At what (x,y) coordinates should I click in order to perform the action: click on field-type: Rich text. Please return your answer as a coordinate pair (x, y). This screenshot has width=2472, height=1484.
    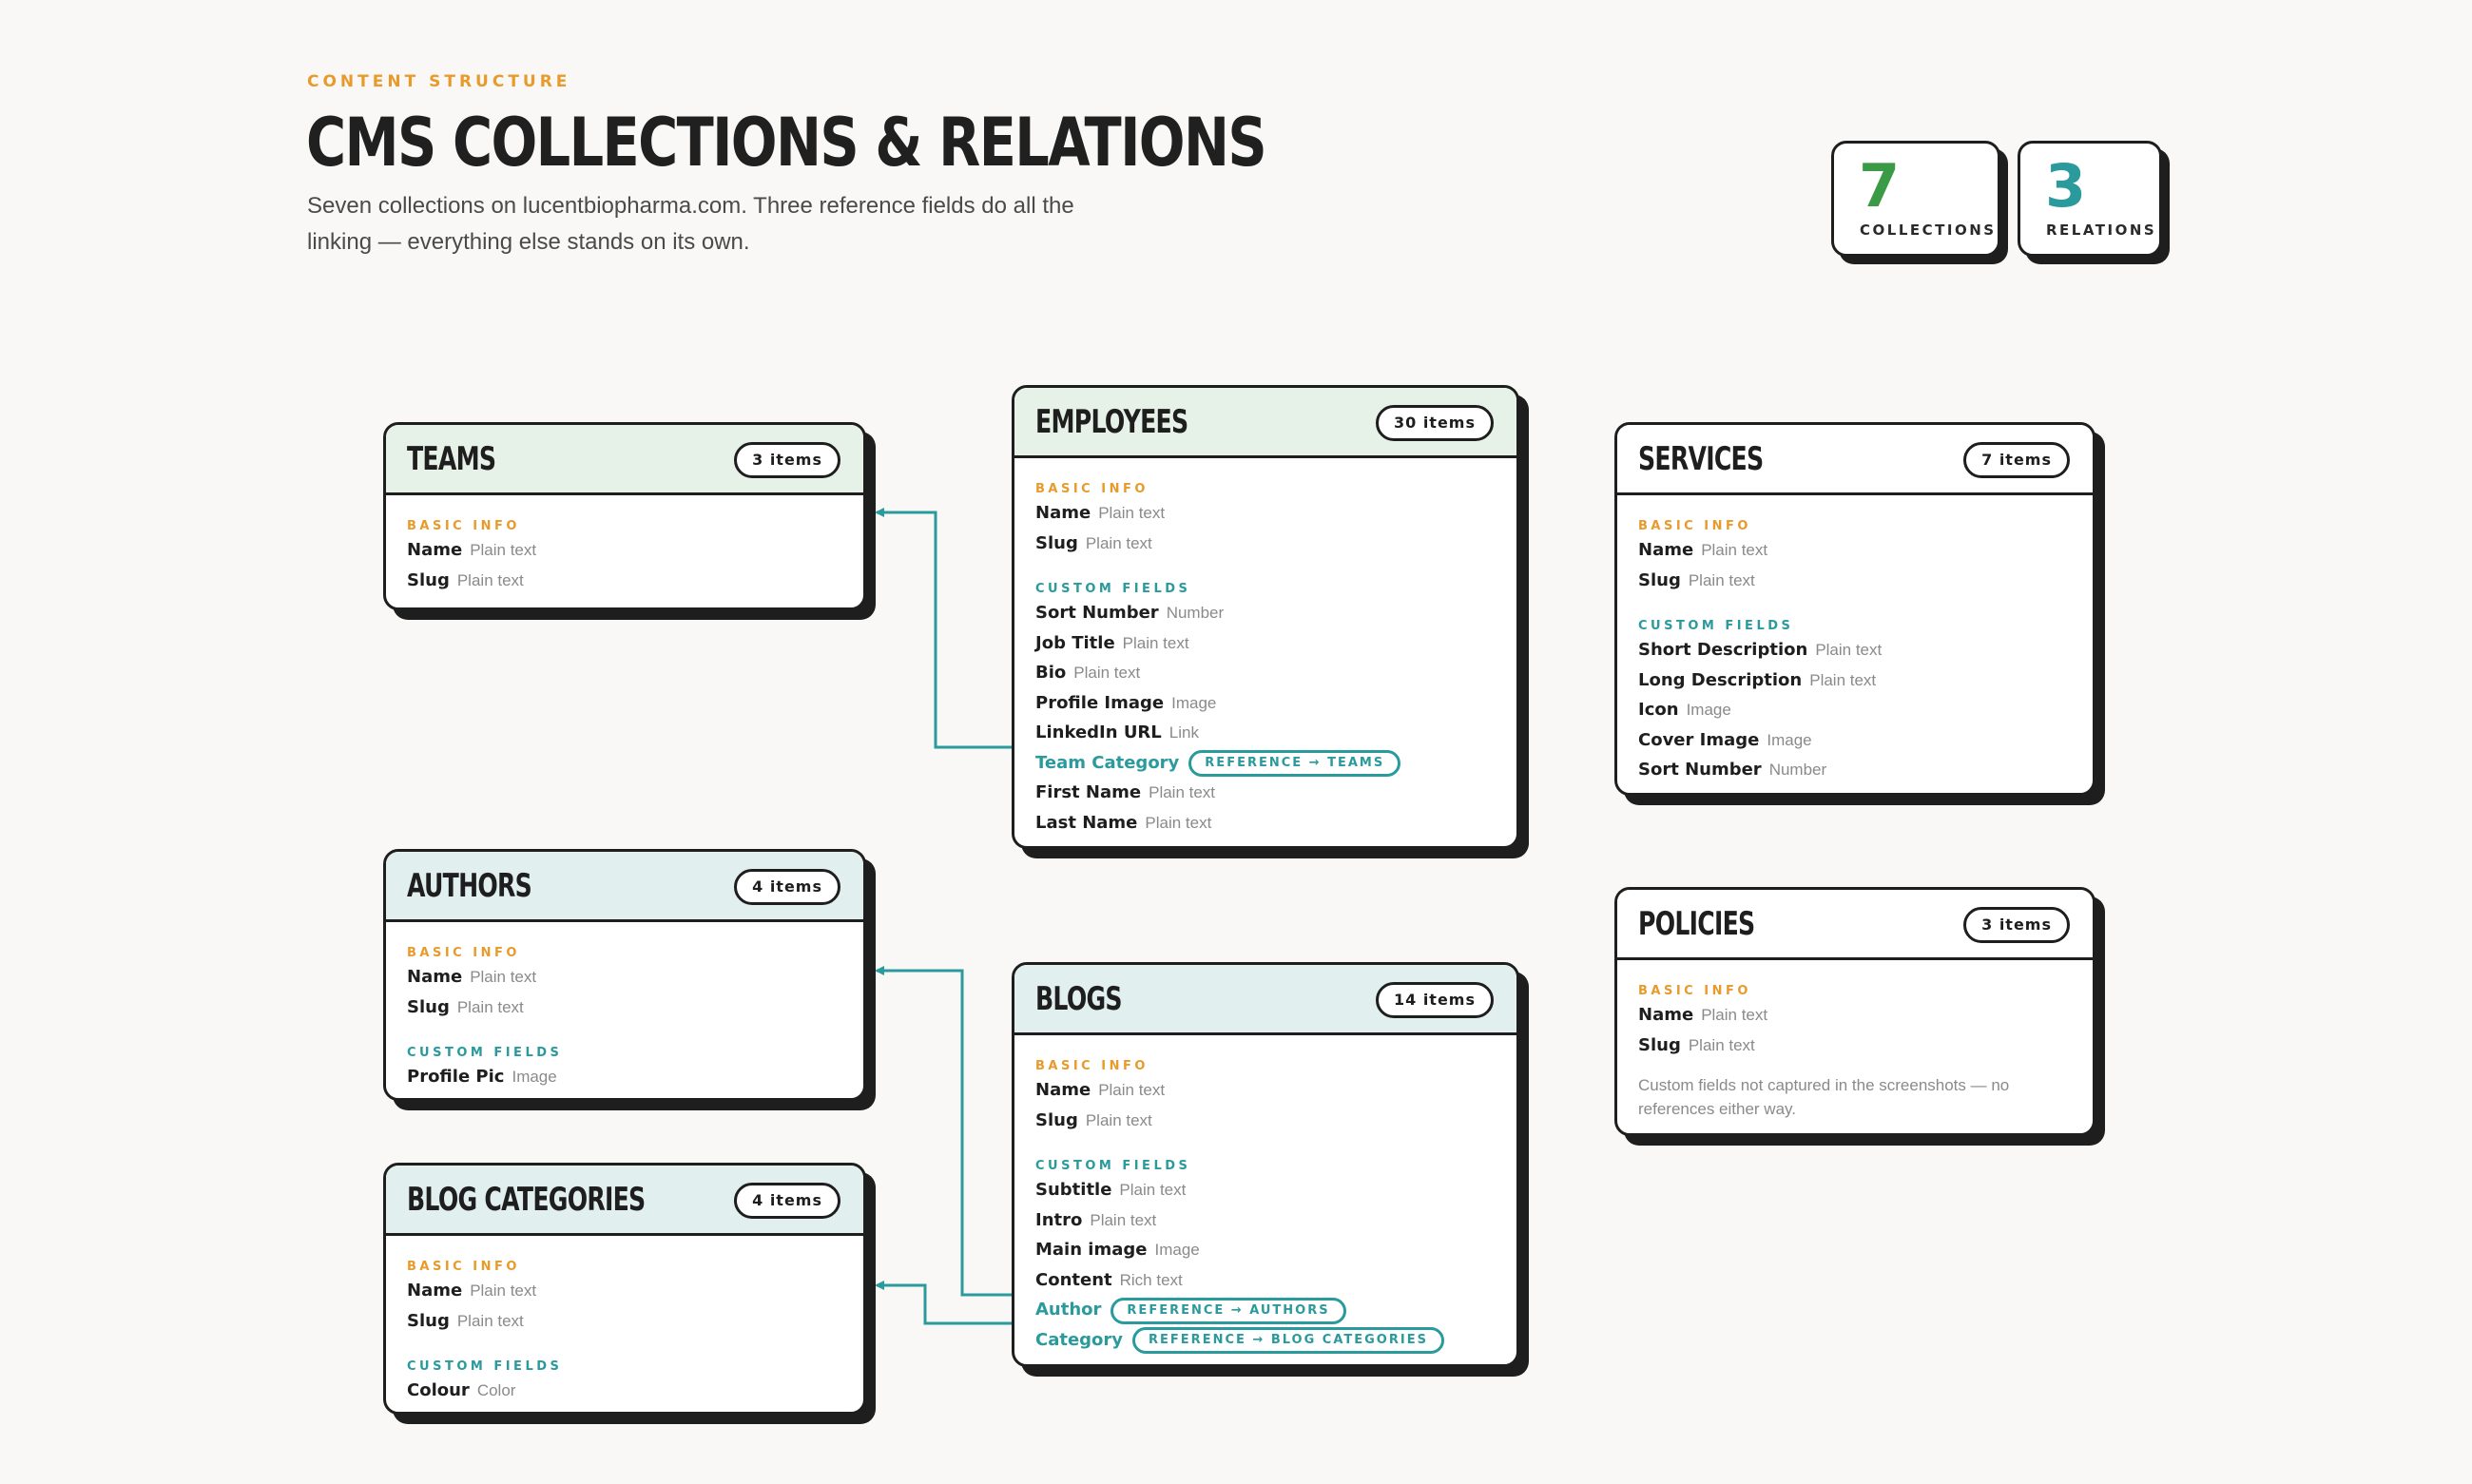
    Looking at the image, I should click on (1151, 1279).